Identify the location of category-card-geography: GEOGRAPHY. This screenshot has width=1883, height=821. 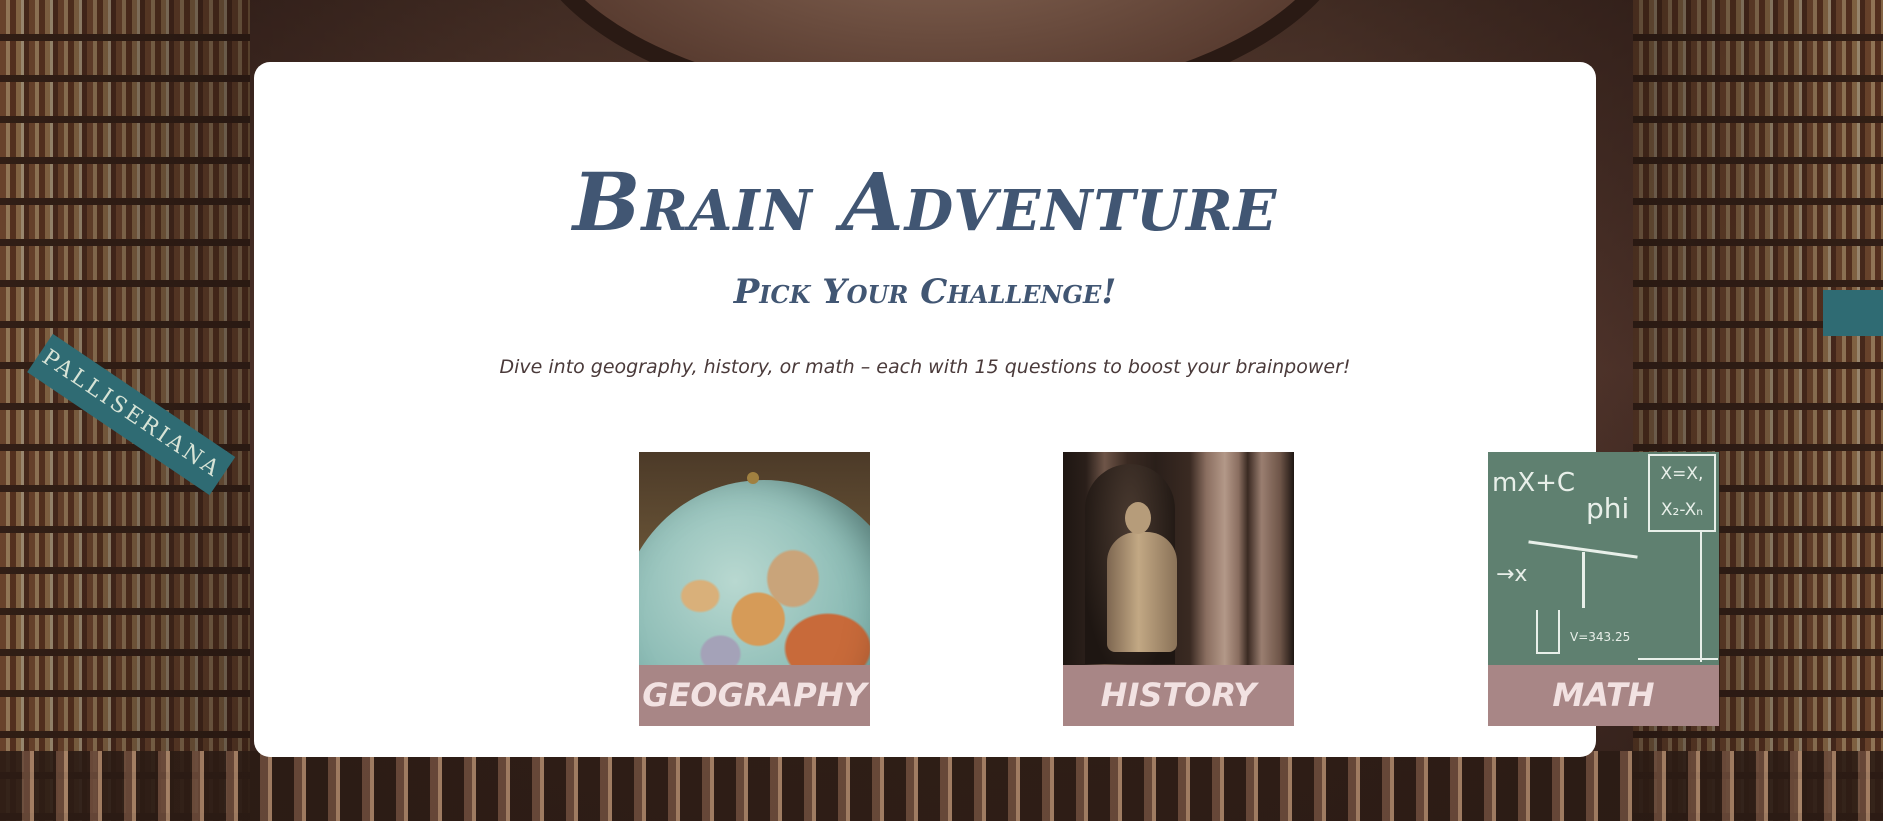
(754, 589).